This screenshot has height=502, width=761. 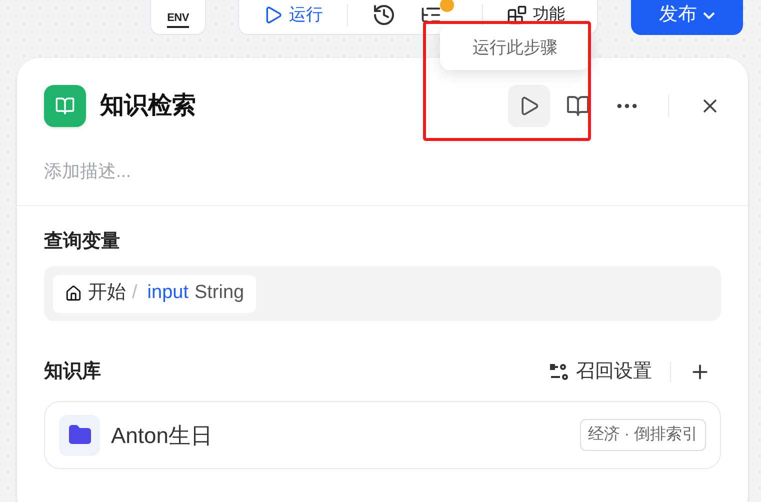 I want to click on knowledge-name: Anton生日, so click(x=161, y=436).